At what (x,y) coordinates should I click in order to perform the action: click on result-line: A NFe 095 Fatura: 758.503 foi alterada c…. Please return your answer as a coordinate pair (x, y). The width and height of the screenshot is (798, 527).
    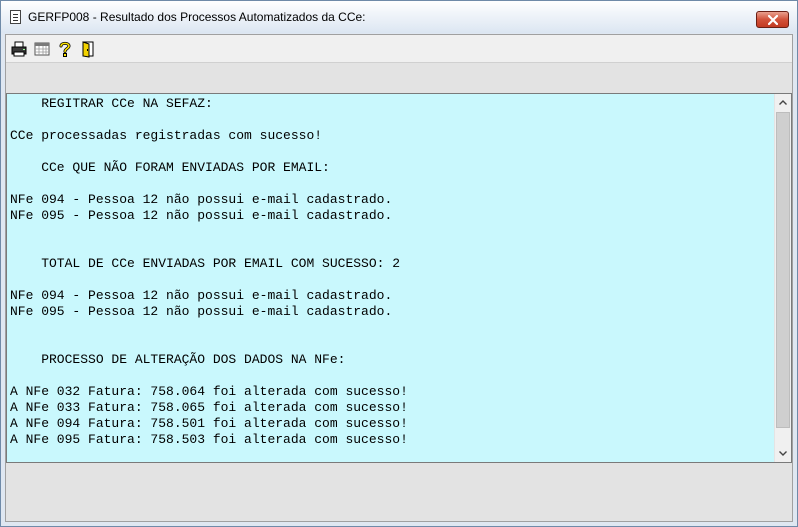
    Looking at the image, I should click on (209, 439).